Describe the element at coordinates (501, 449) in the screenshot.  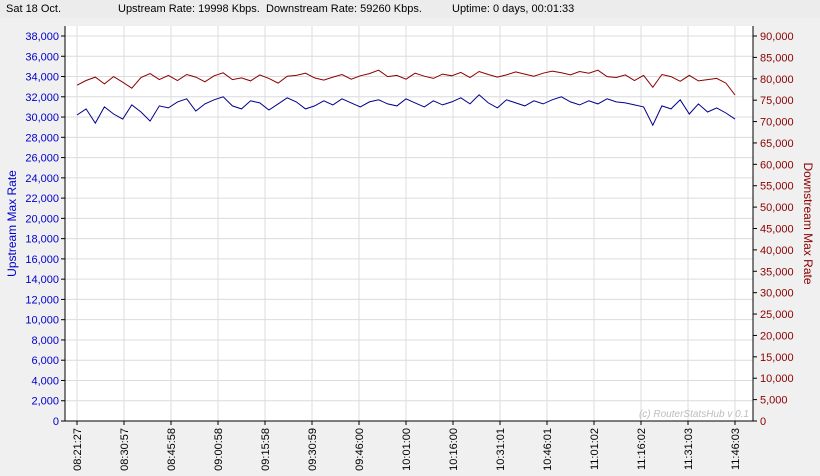
I see `x-tick-label: 10:31:01` at that location.